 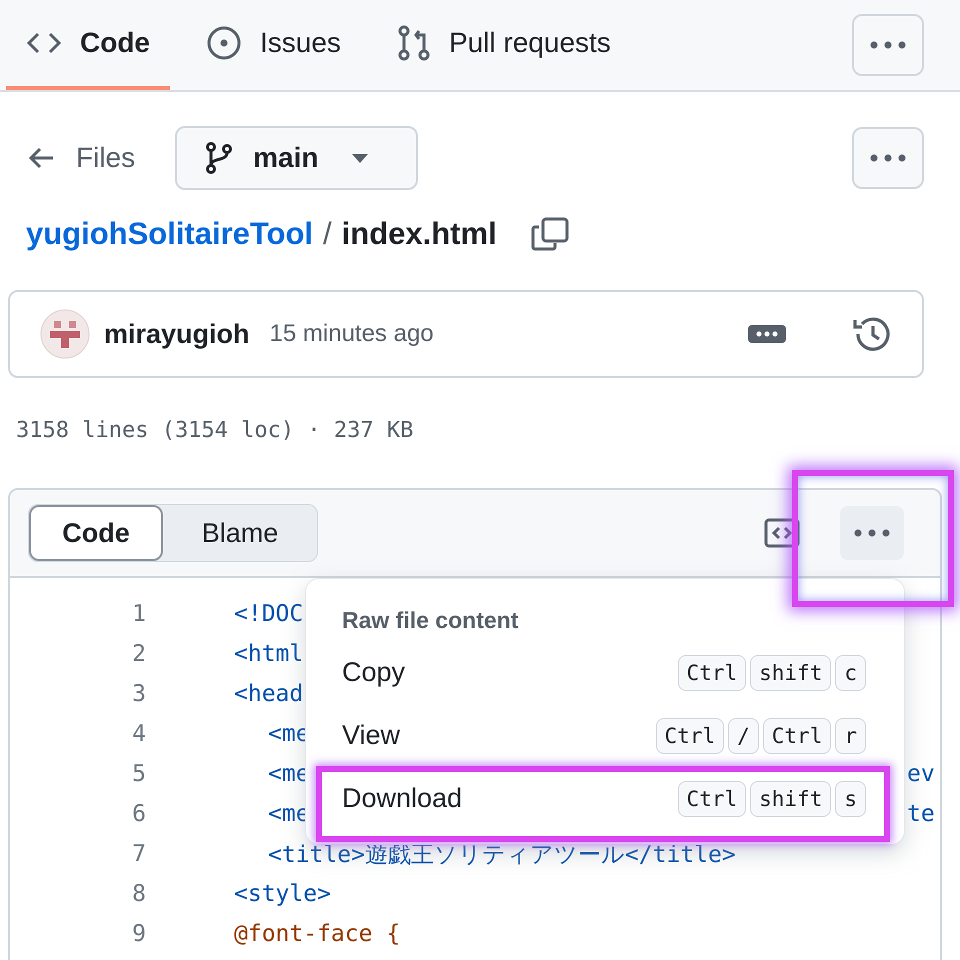 I want to click on line-number: 5, so click(x=138, y=774).